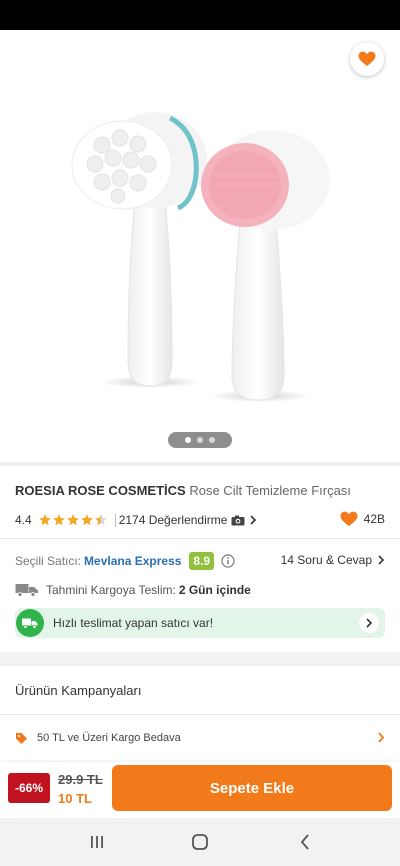 The height and width of the screenshot is (866, 400). What do you see at coordinates (362, 519) in the screenshot?
I see `favorite-count: 42B` at bounding box center [362, 519].